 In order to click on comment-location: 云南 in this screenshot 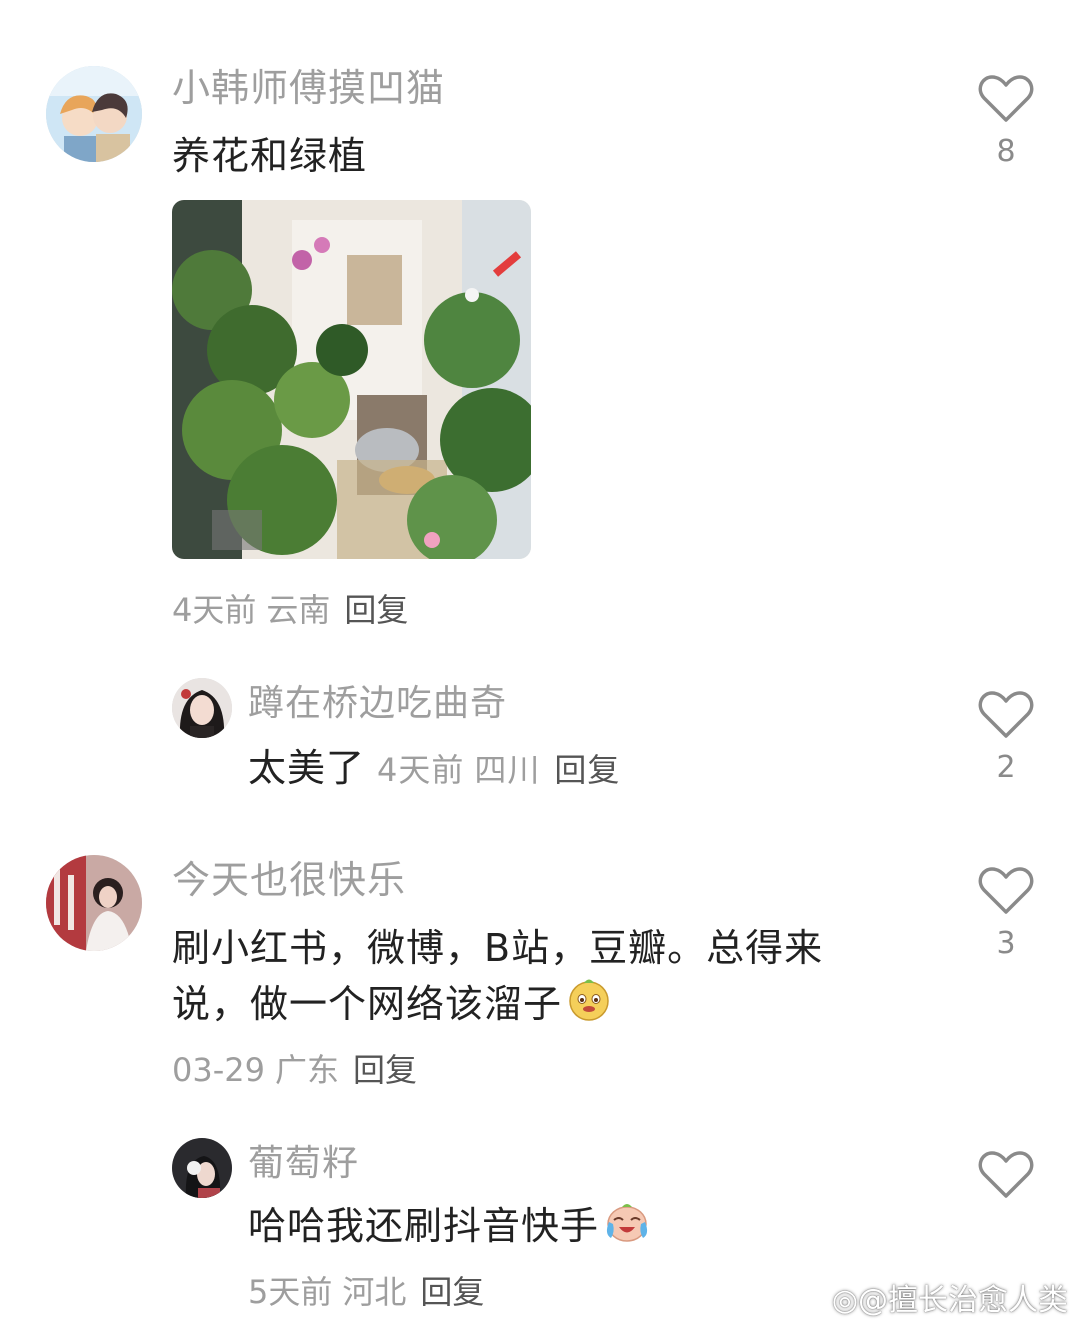, I will do `click(298, 610)`.